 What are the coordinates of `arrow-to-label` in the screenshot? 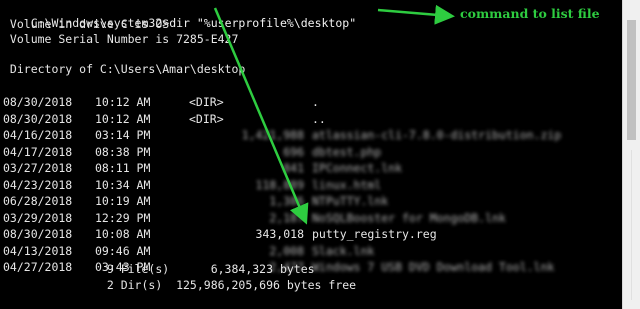 It's located at (416, 14).